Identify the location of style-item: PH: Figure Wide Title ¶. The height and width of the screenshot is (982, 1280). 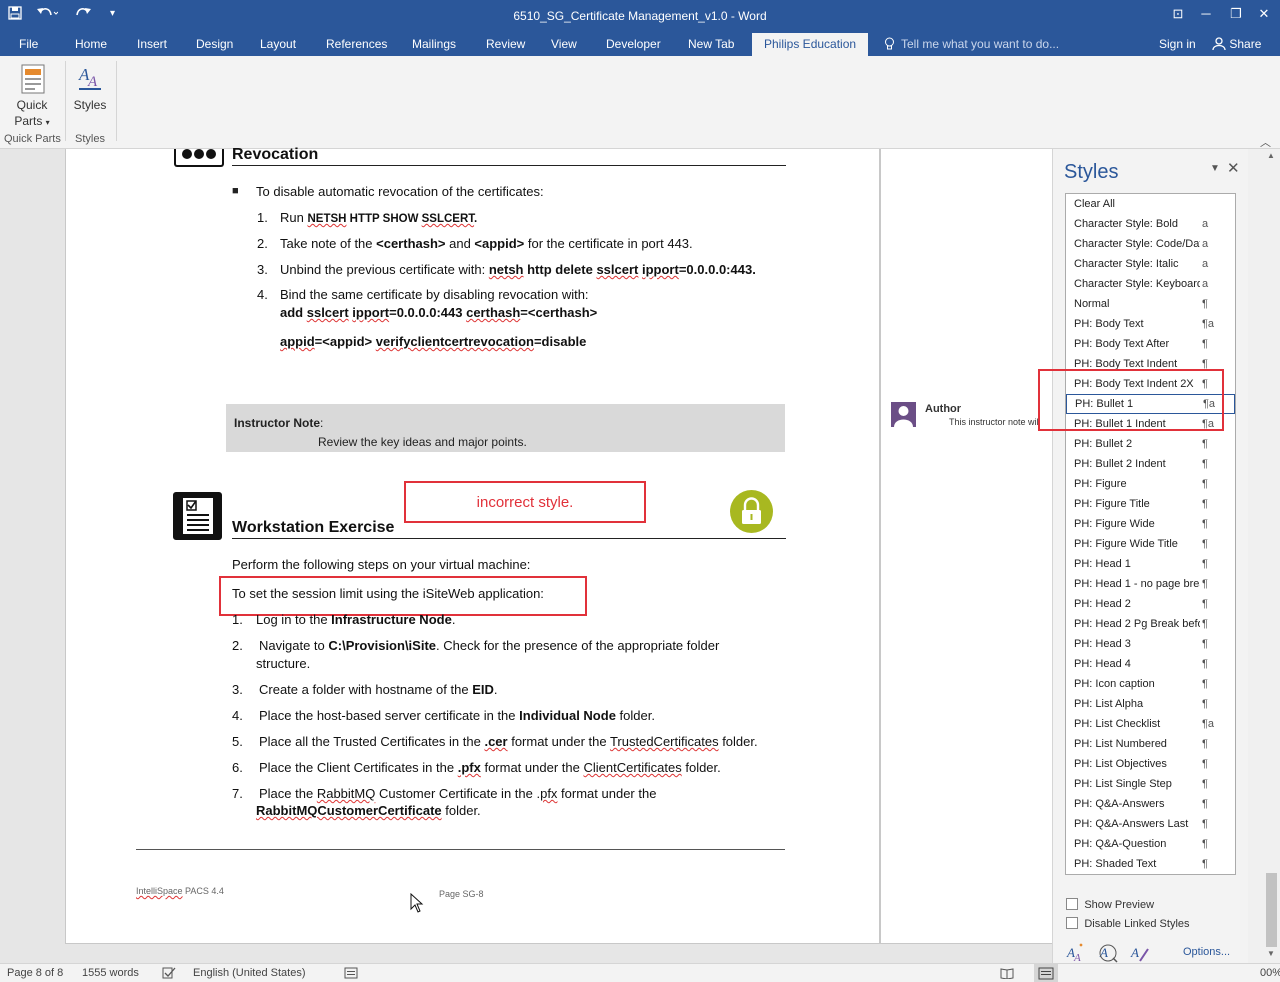
(1150, 544).